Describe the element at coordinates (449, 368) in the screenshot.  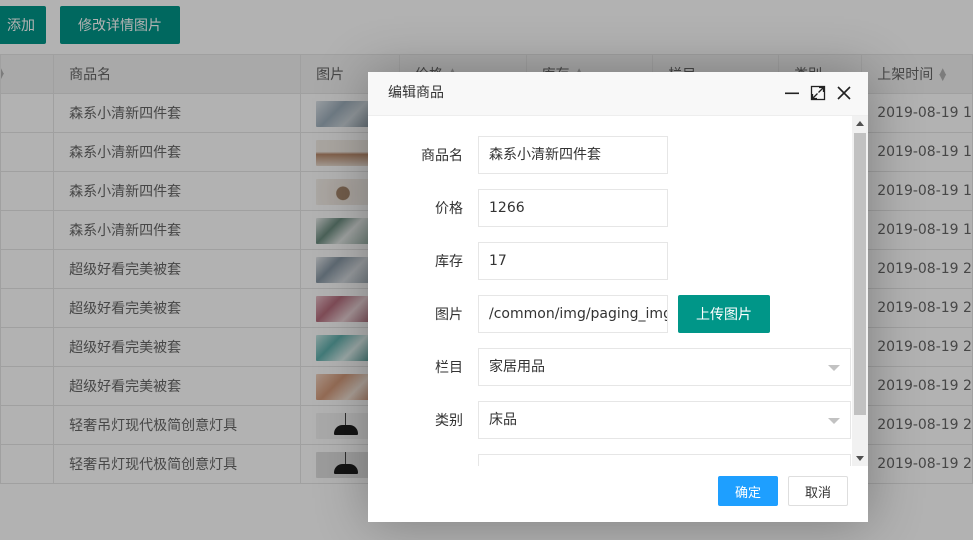
I see `column-label: 栏目` at that location.